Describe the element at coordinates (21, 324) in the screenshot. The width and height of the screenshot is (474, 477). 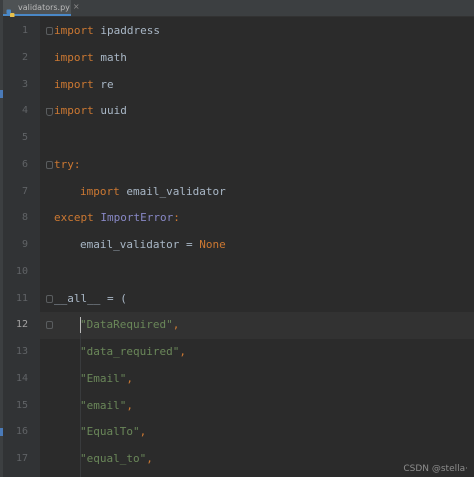
I see `line-number-current: 12` at that location.